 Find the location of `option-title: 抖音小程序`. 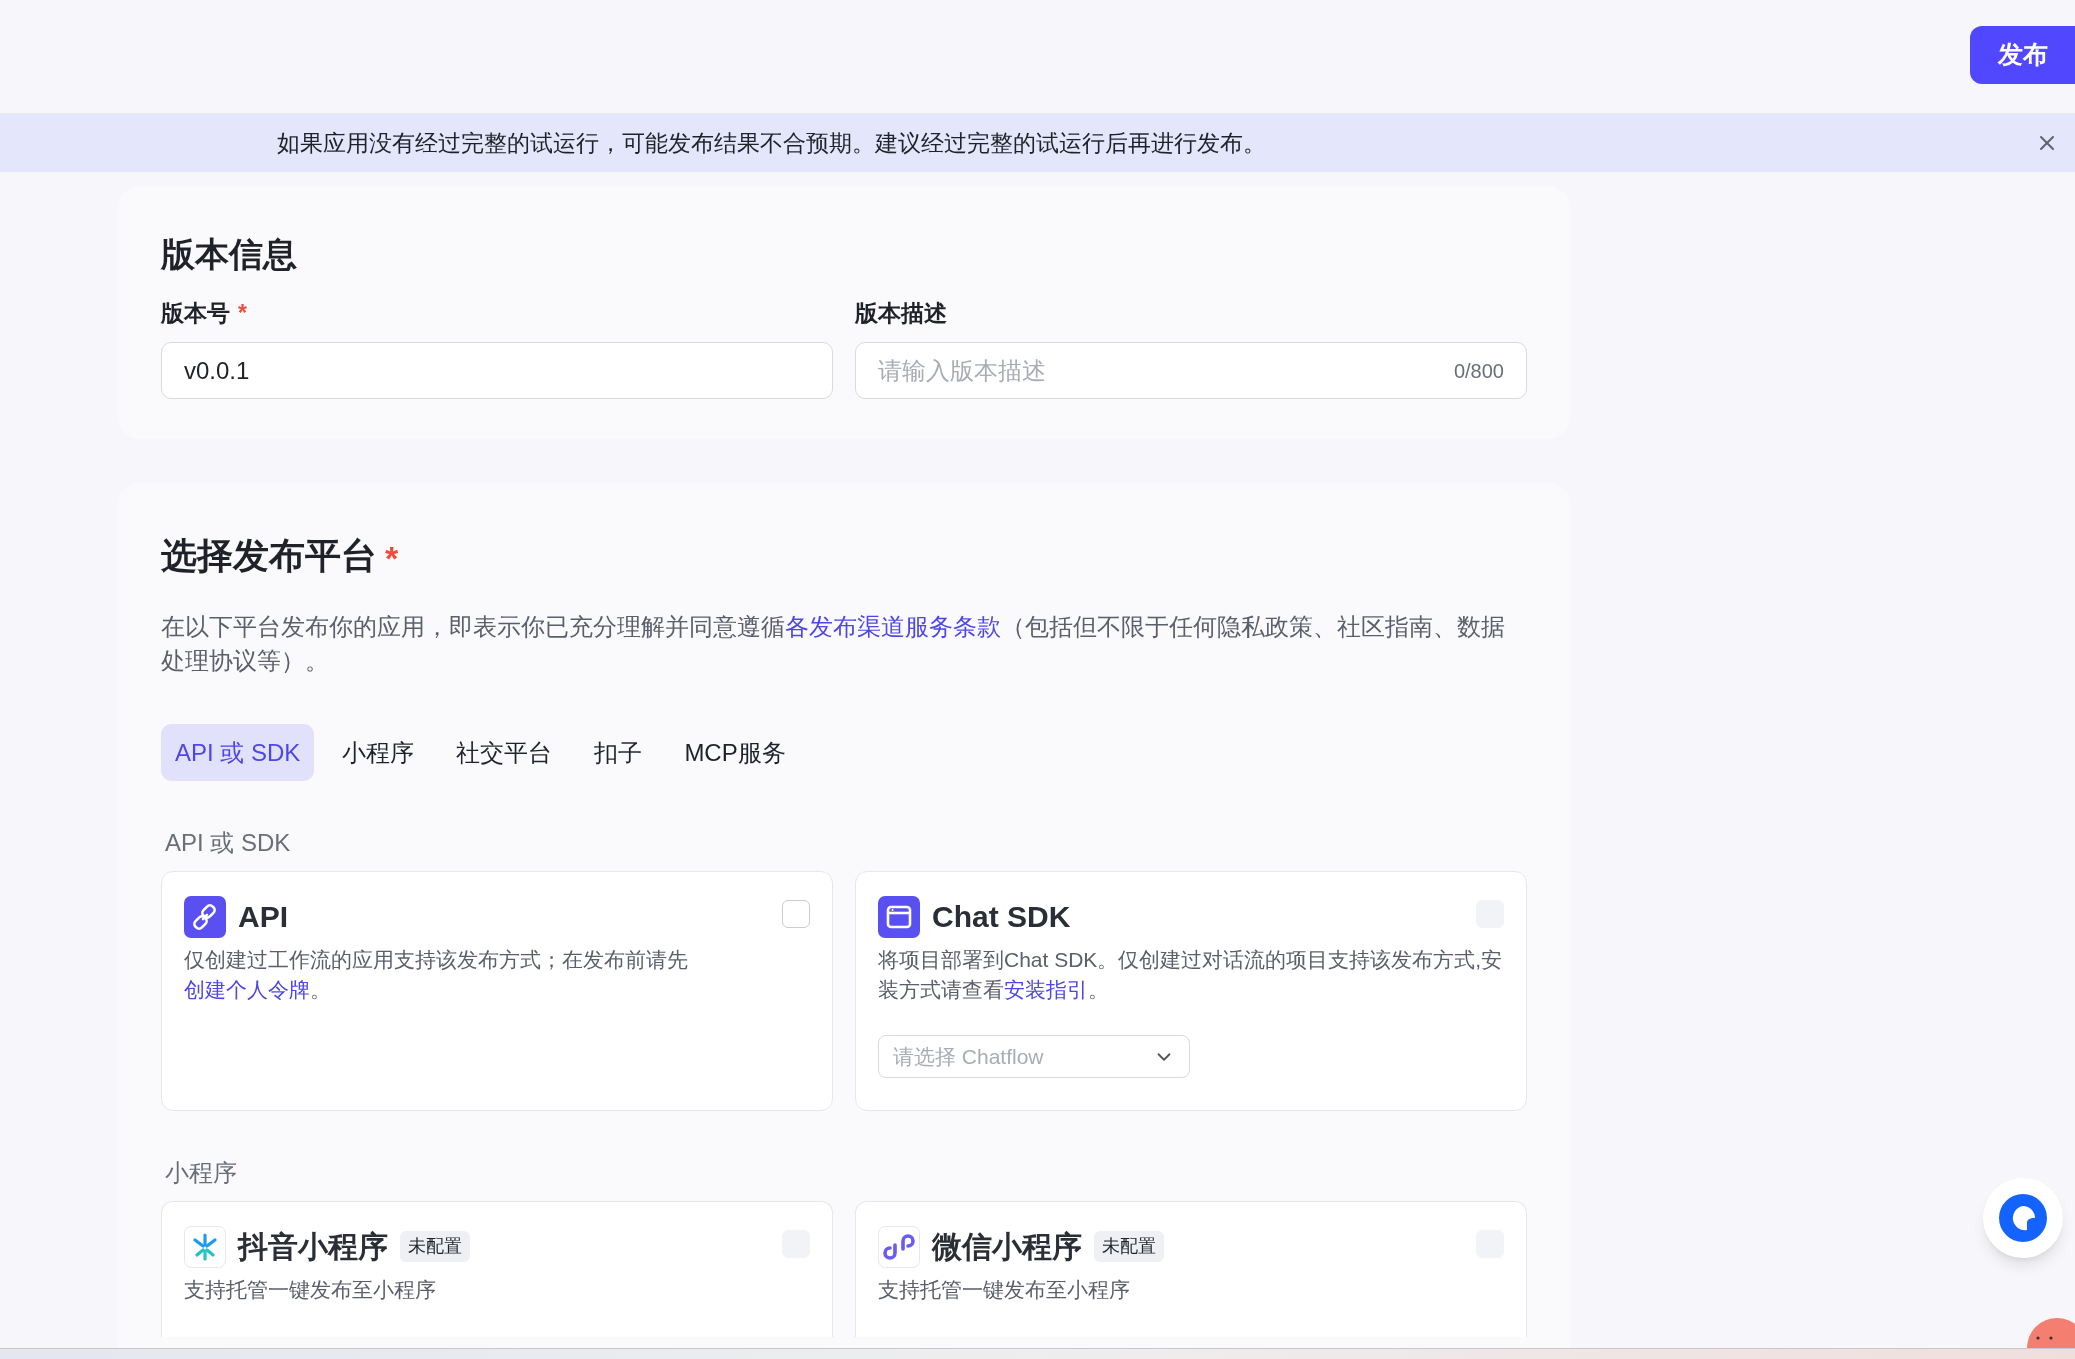

option-title: 抖音小程序 is located at coordinates (313, 1247).